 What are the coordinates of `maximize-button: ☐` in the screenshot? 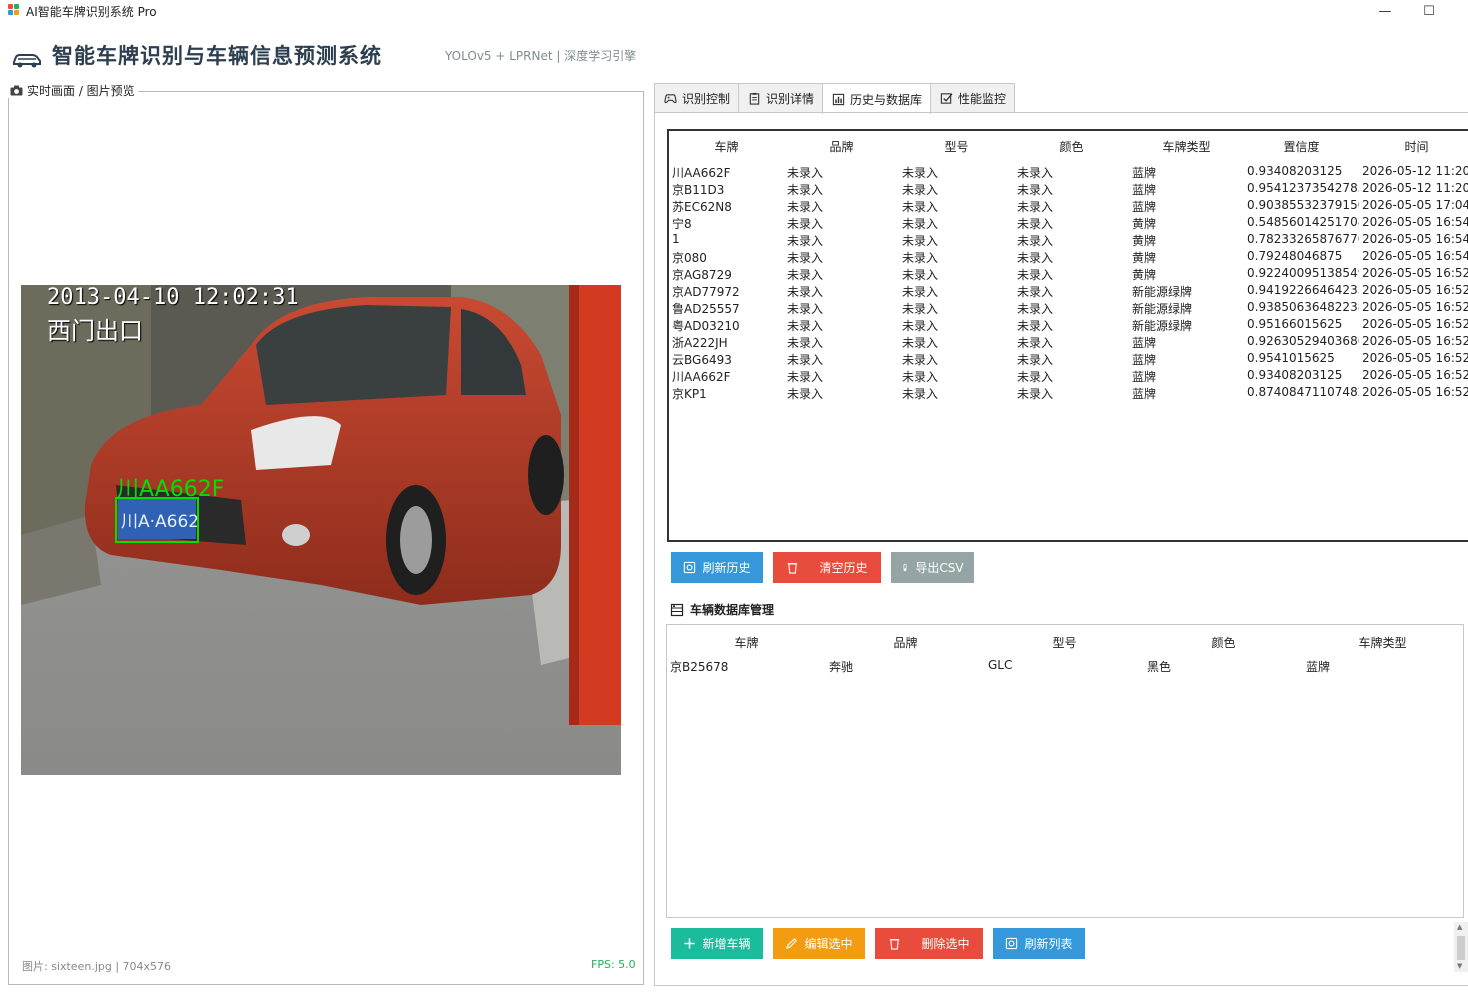 It's located at (1429, 11).